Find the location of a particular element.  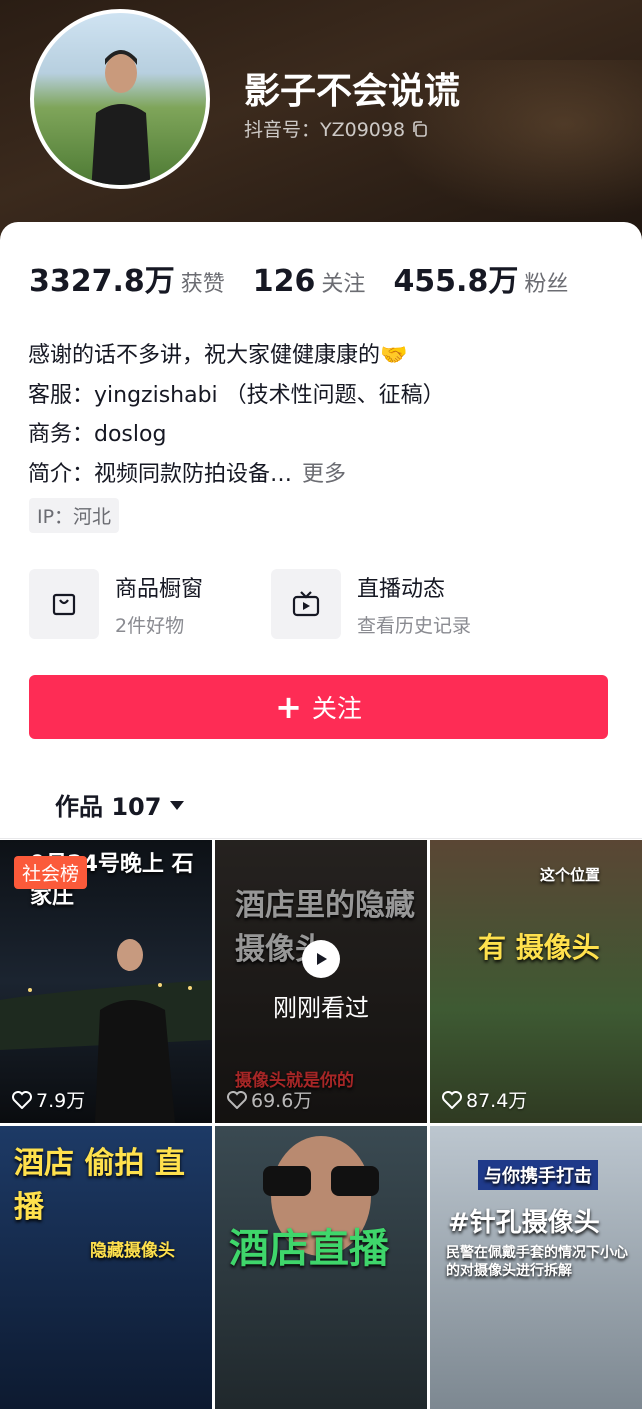

video-likes-count: 7.9万 is located at coordinates (61, 1101).